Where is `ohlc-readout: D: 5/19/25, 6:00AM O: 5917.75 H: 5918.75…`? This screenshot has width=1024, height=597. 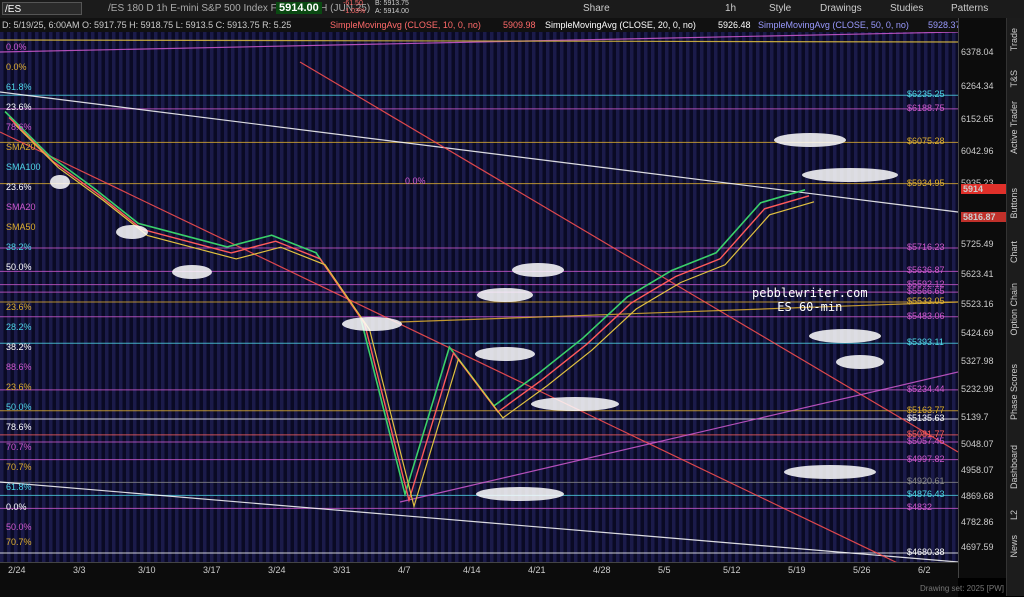
ohlc-readout: D: 5/19/25, 6:00AM O: 5917.75 H: 5918.75… is located at coordinates (147, 25).